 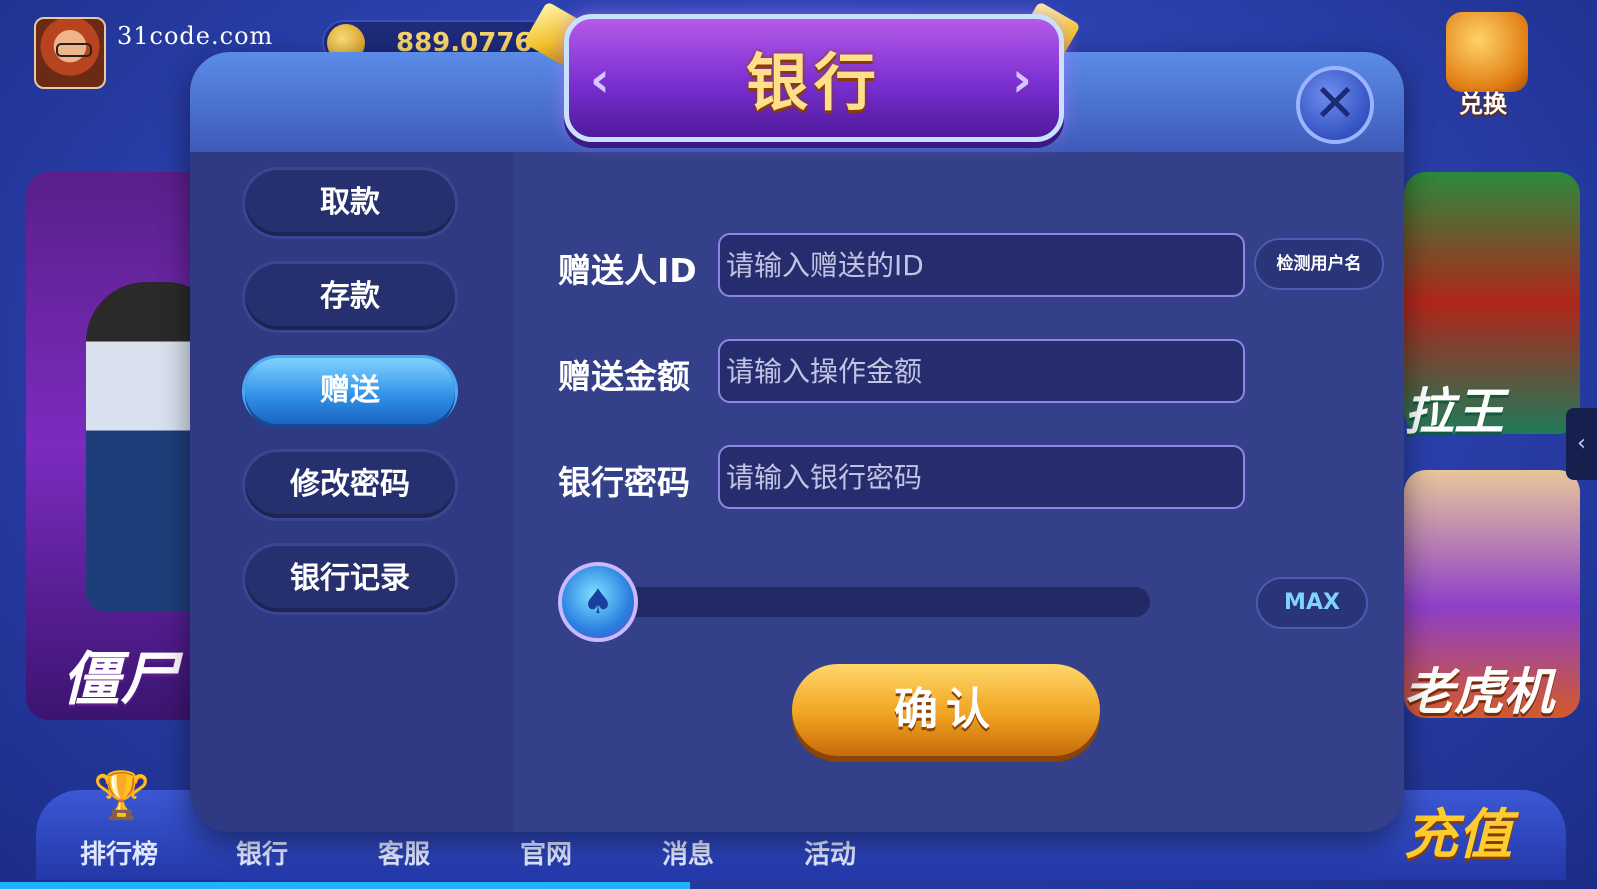 I want to click on nav-item-website: 官网, so click(x=546, y=852).